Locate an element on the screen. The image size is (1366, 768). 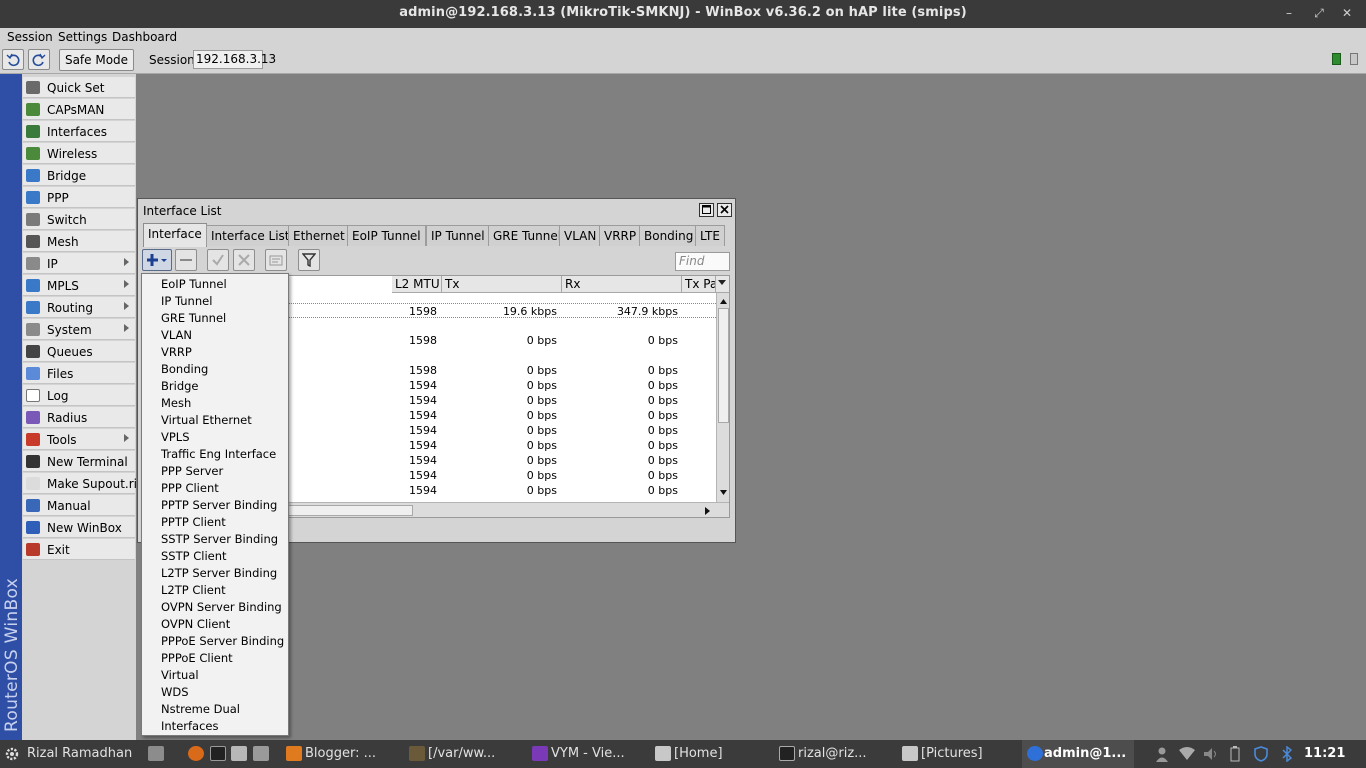
menu-item-vrrp: VRRP is located at coordinates (176, 352).